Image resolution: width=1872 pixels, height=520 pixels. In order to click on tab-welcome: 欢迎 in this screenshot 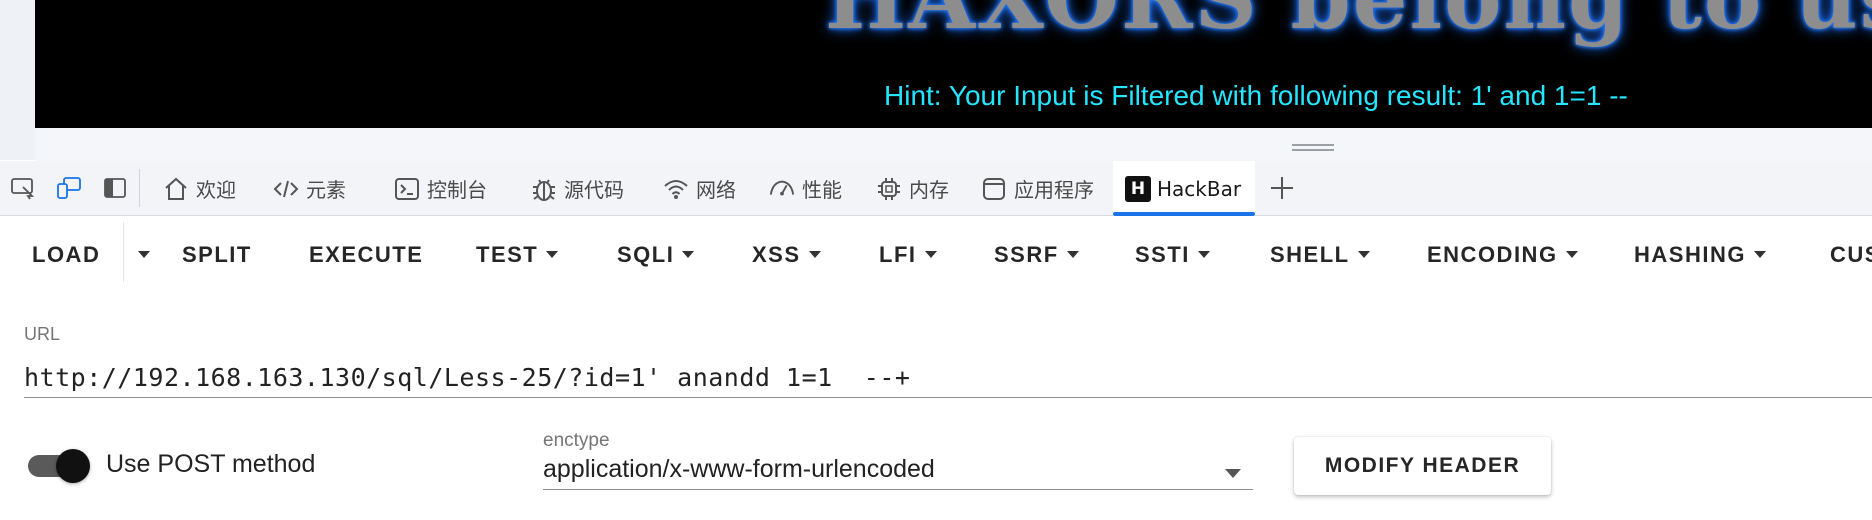, I will do `click(199, 188)`.